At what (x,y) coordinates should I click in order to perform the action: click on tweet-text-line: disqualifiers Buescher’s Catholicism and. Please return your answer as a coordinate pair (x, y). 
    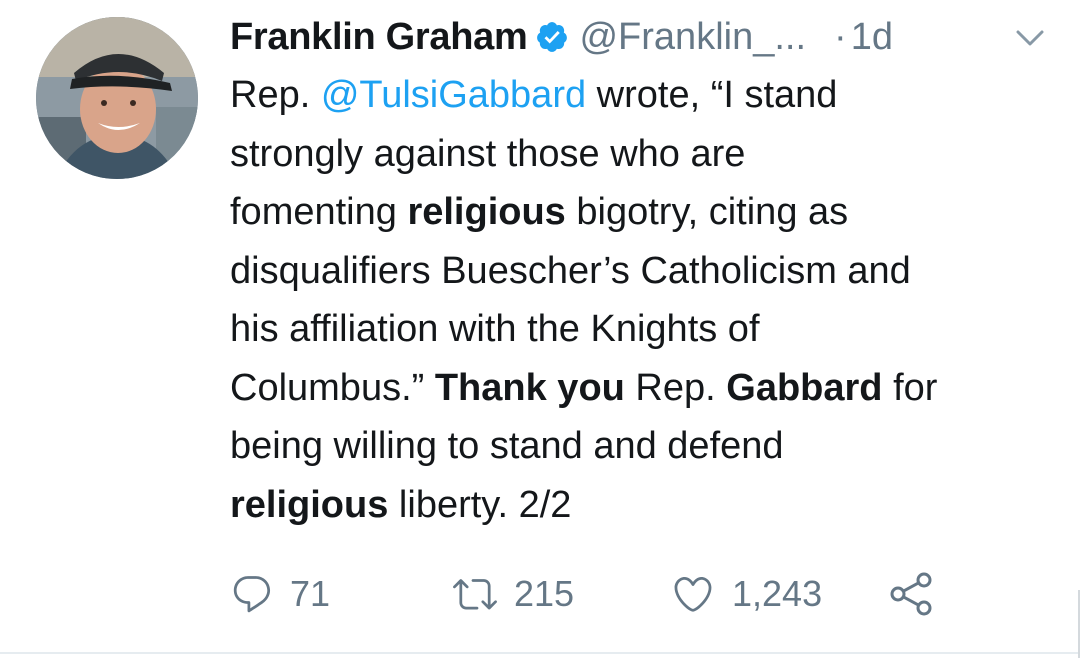
    Looking at the image, I should click on (645, 271).